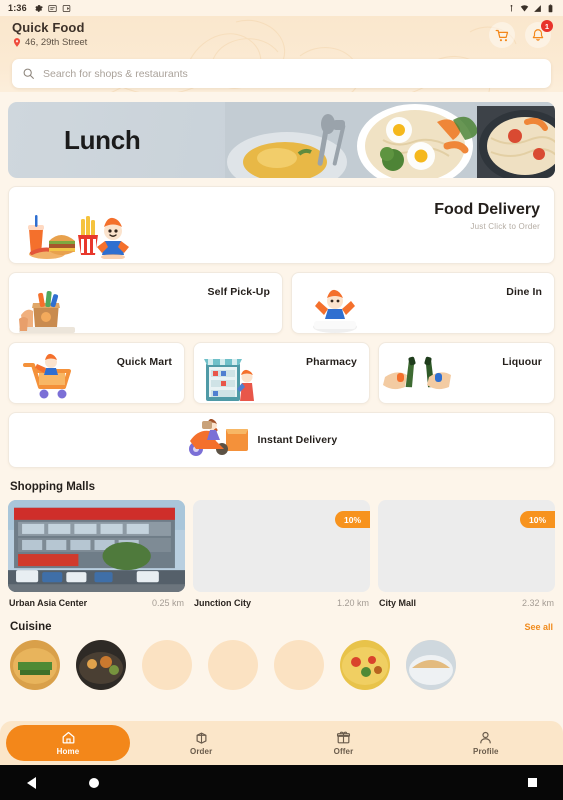 The width and height of the screenshot is (563, 800). I want to click on mall-card: Urban Asia Center 0.25 km, so click(96, 554).